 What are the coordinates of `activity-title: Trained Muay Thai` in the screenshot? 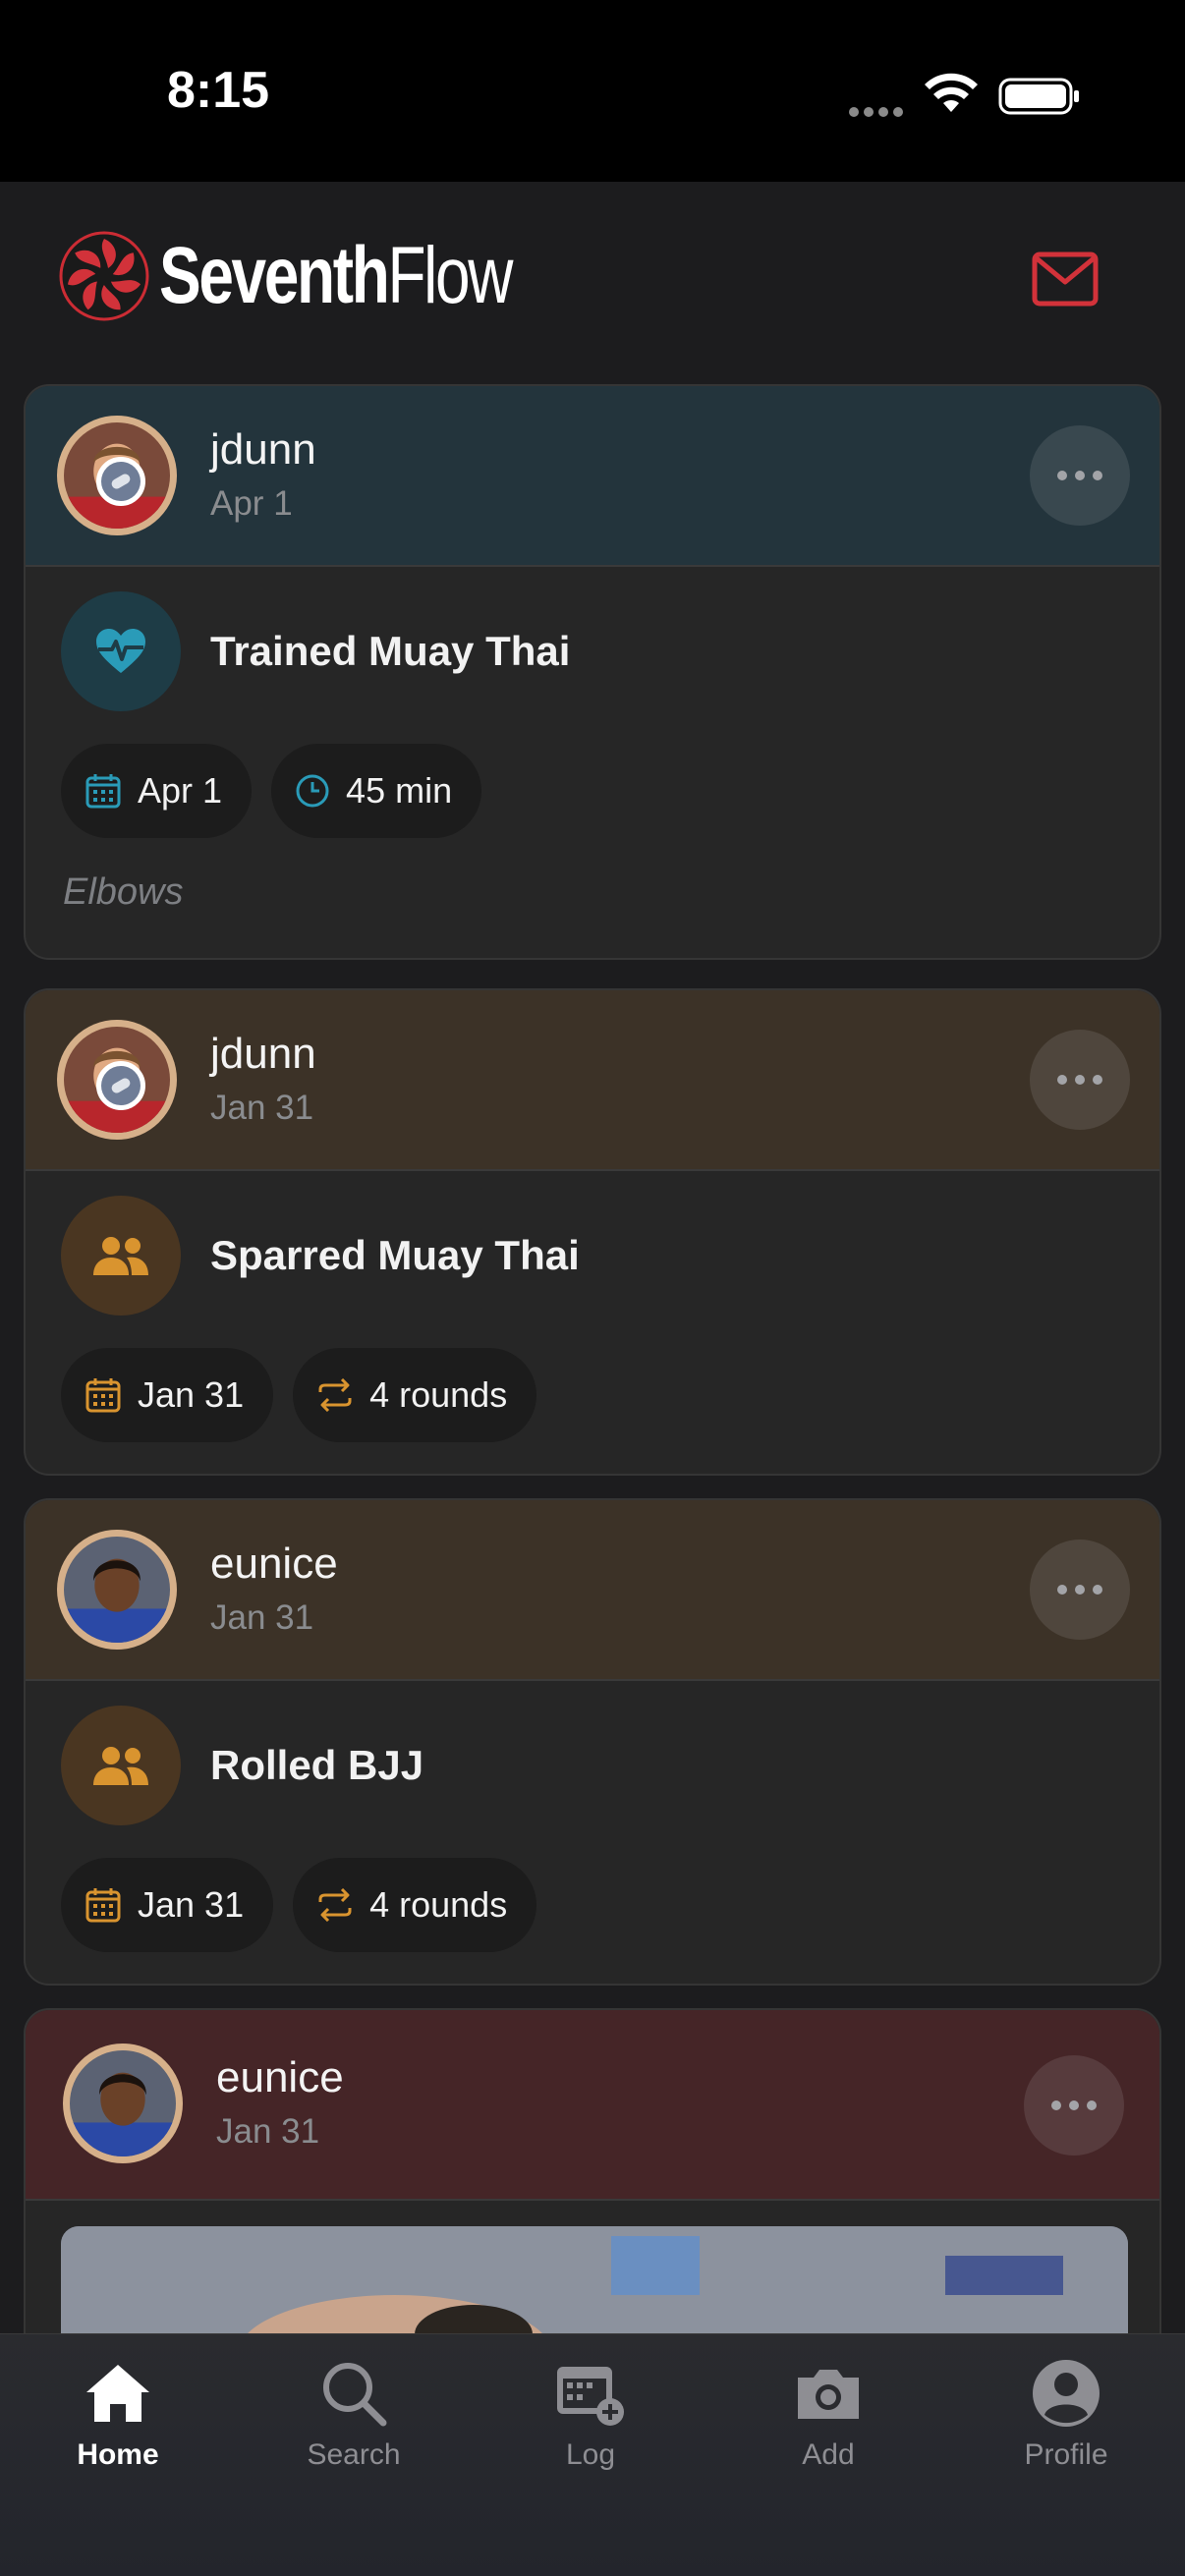 It's located at (391, 651).